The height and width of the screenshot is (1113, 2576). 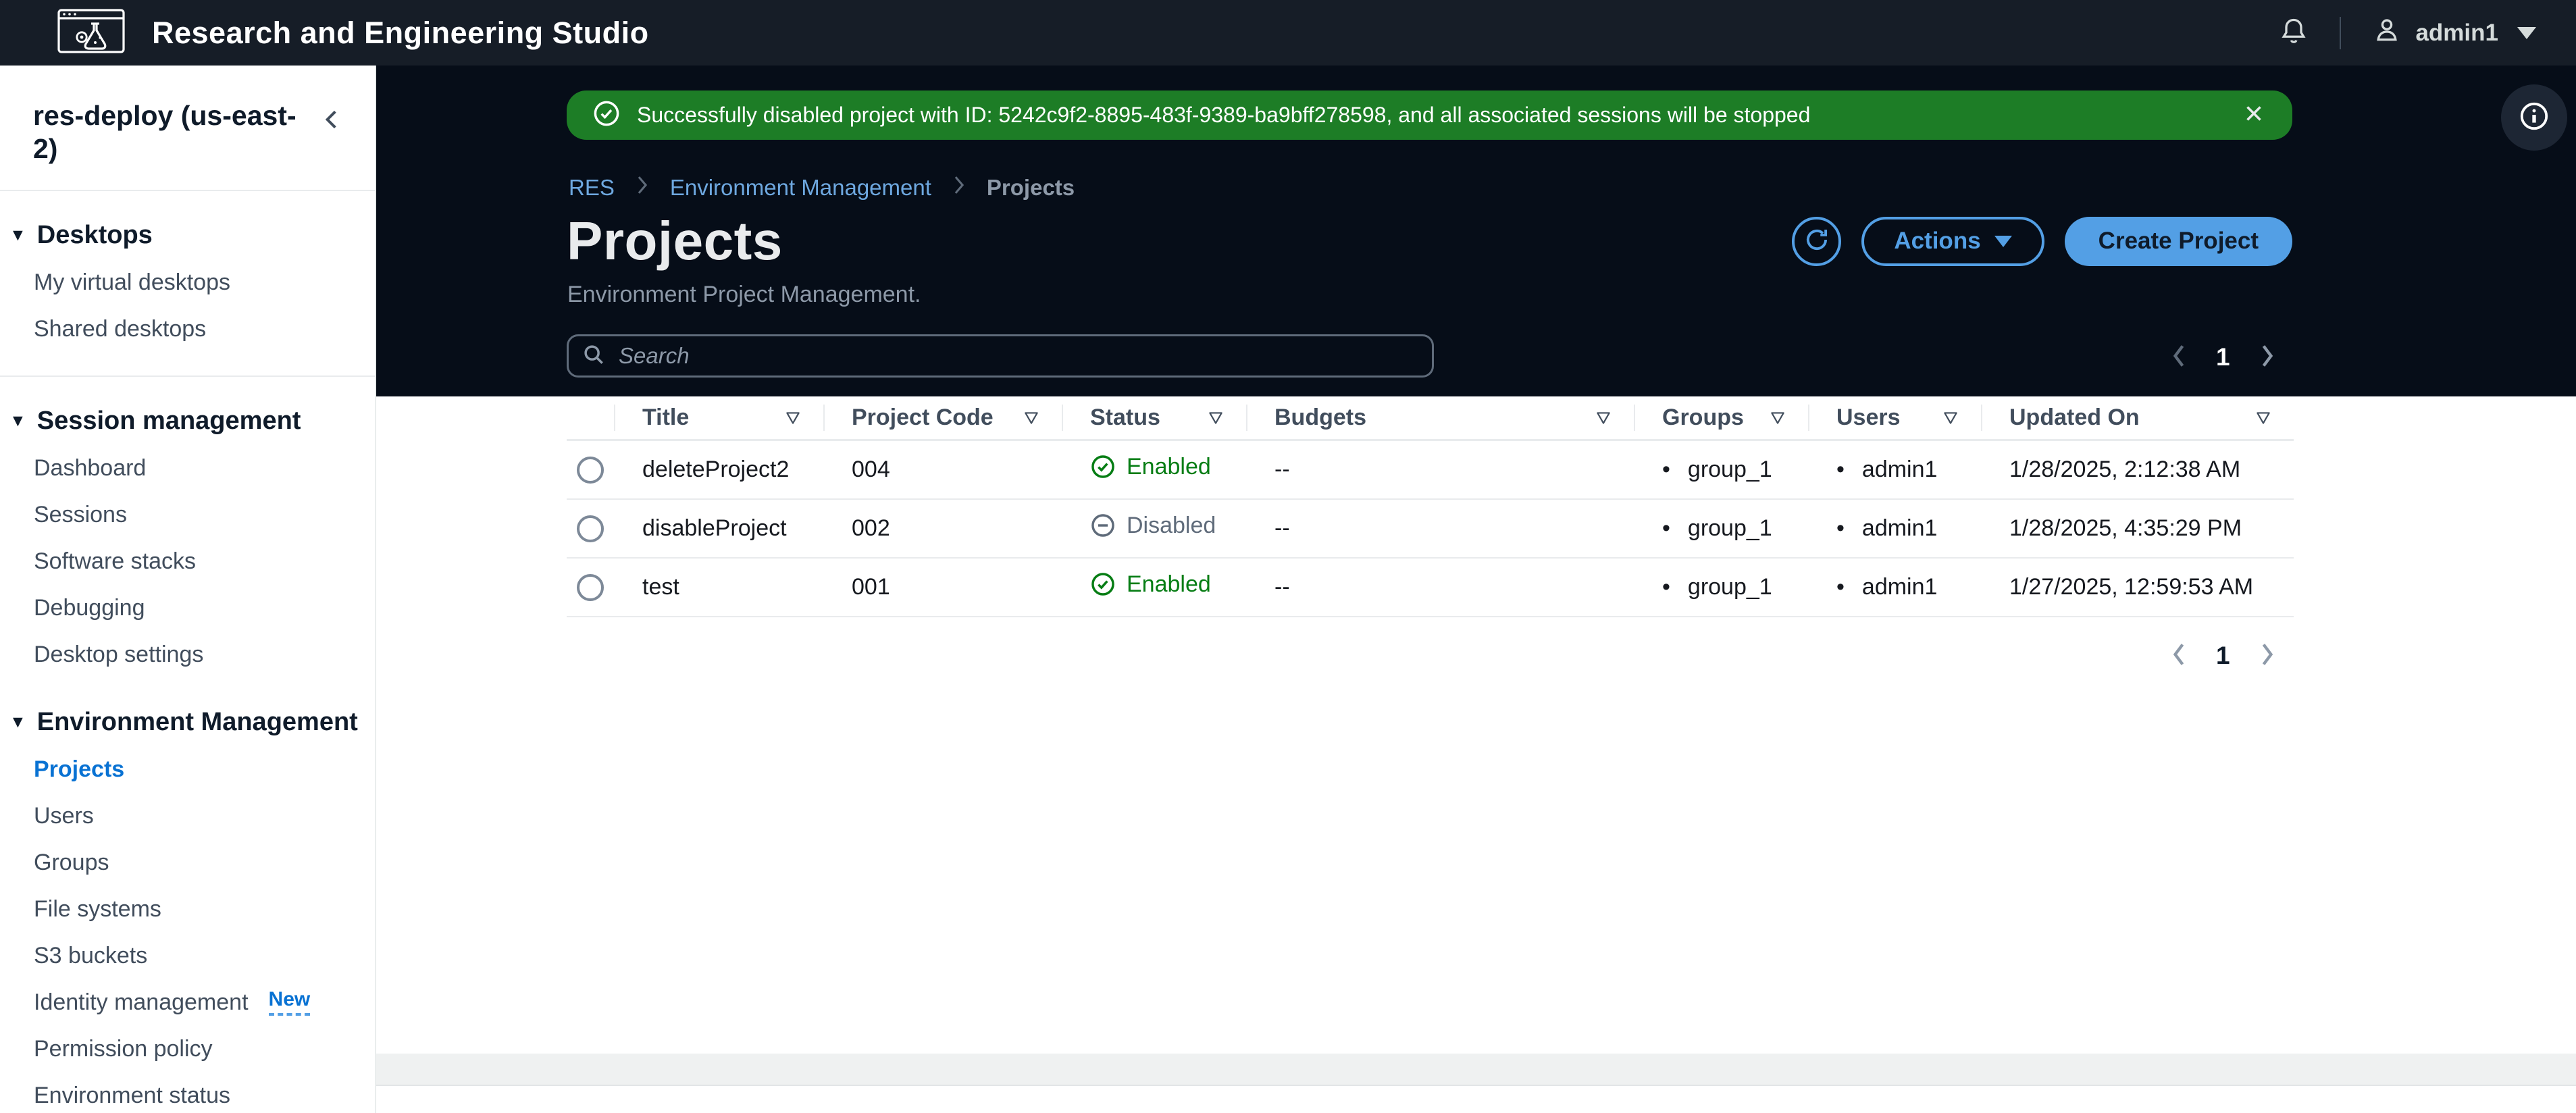 I want to click on col-title: Title, so click(x=718, y=418).